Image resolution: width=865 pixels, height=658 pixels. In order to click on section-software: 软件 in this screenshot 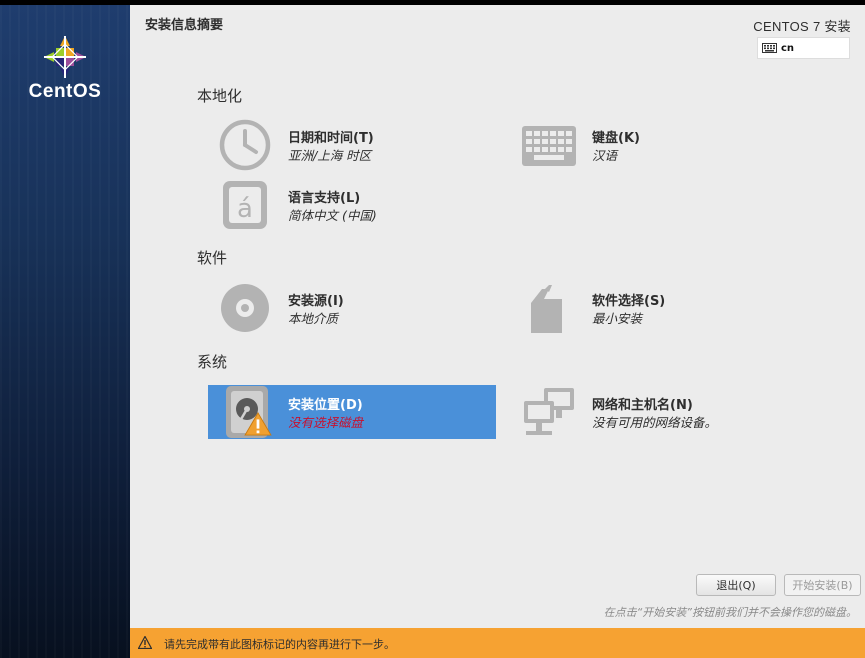, I will do `click(212, 258)`.